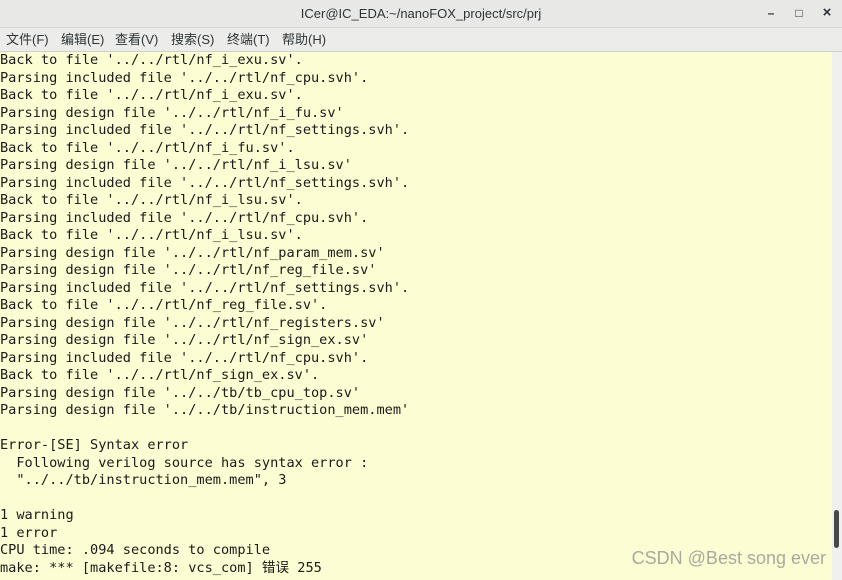  I want to click on close-button: ×, so click(827, 13).